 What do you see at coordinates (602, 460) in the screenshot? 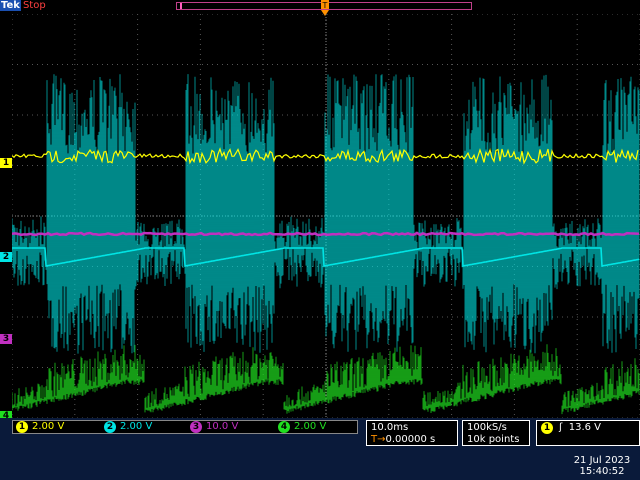
I see `date: 21 Jul 2023` at bounding box center [602, 460].